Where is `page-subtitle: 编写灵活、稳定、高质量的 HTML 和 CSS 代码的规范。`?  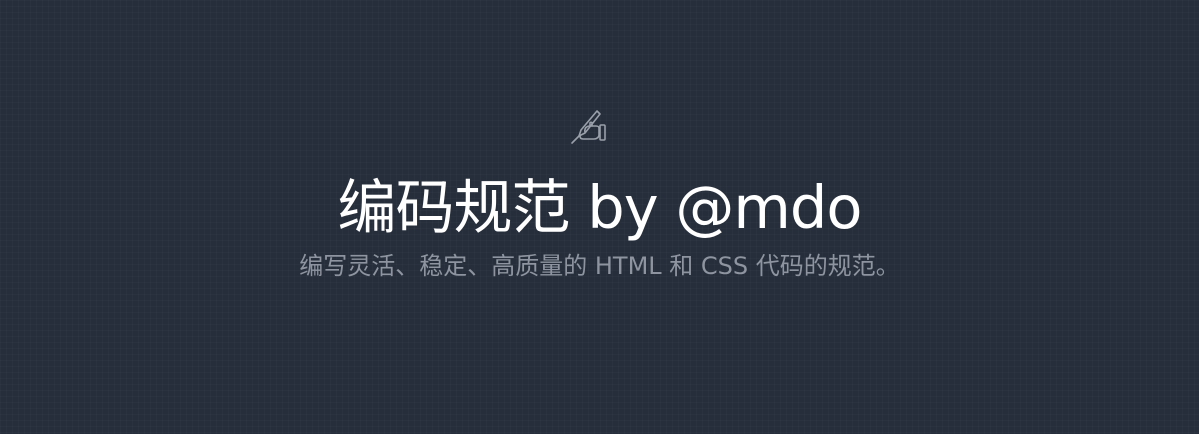
page-subtitle: 编写灵活、稳定、高质量的 HTML 和 CSS 代码的规范。 is located at coordinates (599, 266).